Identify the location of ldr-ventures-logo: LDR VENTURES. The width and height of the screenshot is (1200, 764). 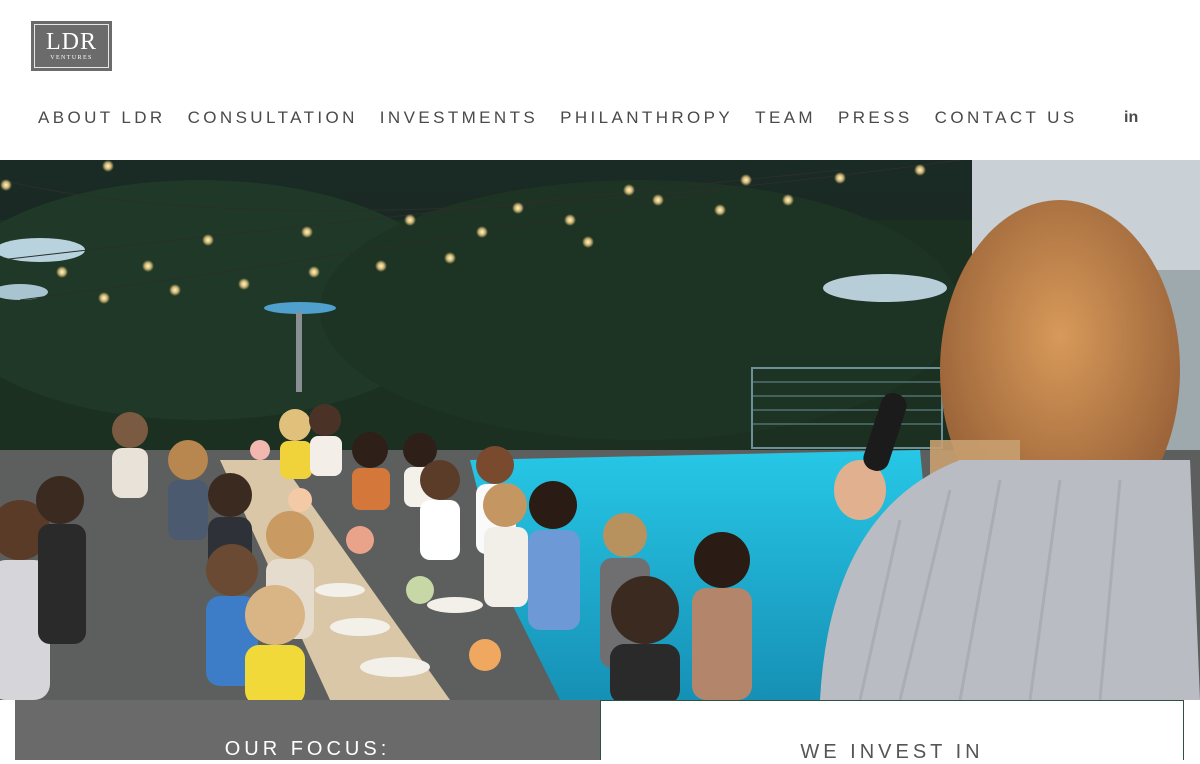
(71, 46).